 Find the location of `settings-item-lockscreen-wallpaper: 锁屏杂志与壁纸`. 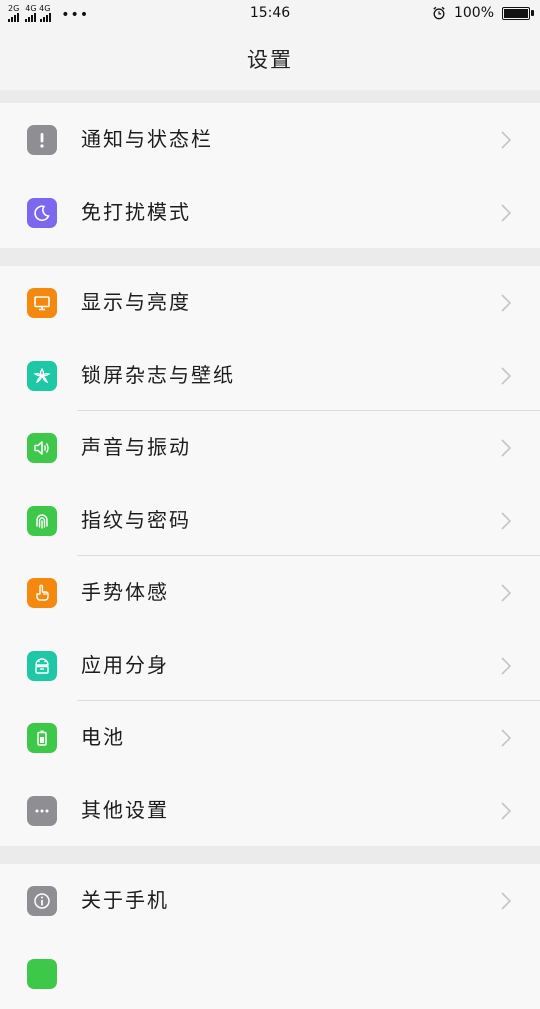

settings-item-lockscreen-wallpaper: 锁屏杂志与壁纸 is located at coordinates (270, 375).